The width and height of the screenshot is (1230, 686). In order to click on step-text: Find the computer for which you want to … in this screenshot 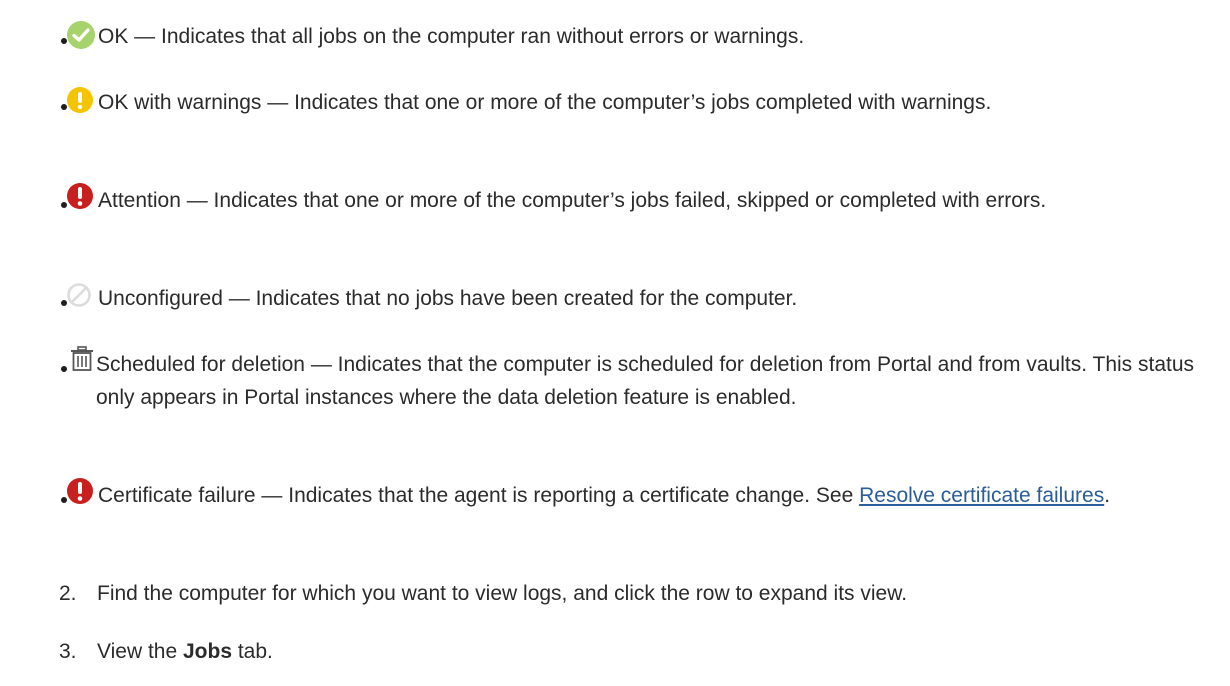, I will do `click(502, 593)`.